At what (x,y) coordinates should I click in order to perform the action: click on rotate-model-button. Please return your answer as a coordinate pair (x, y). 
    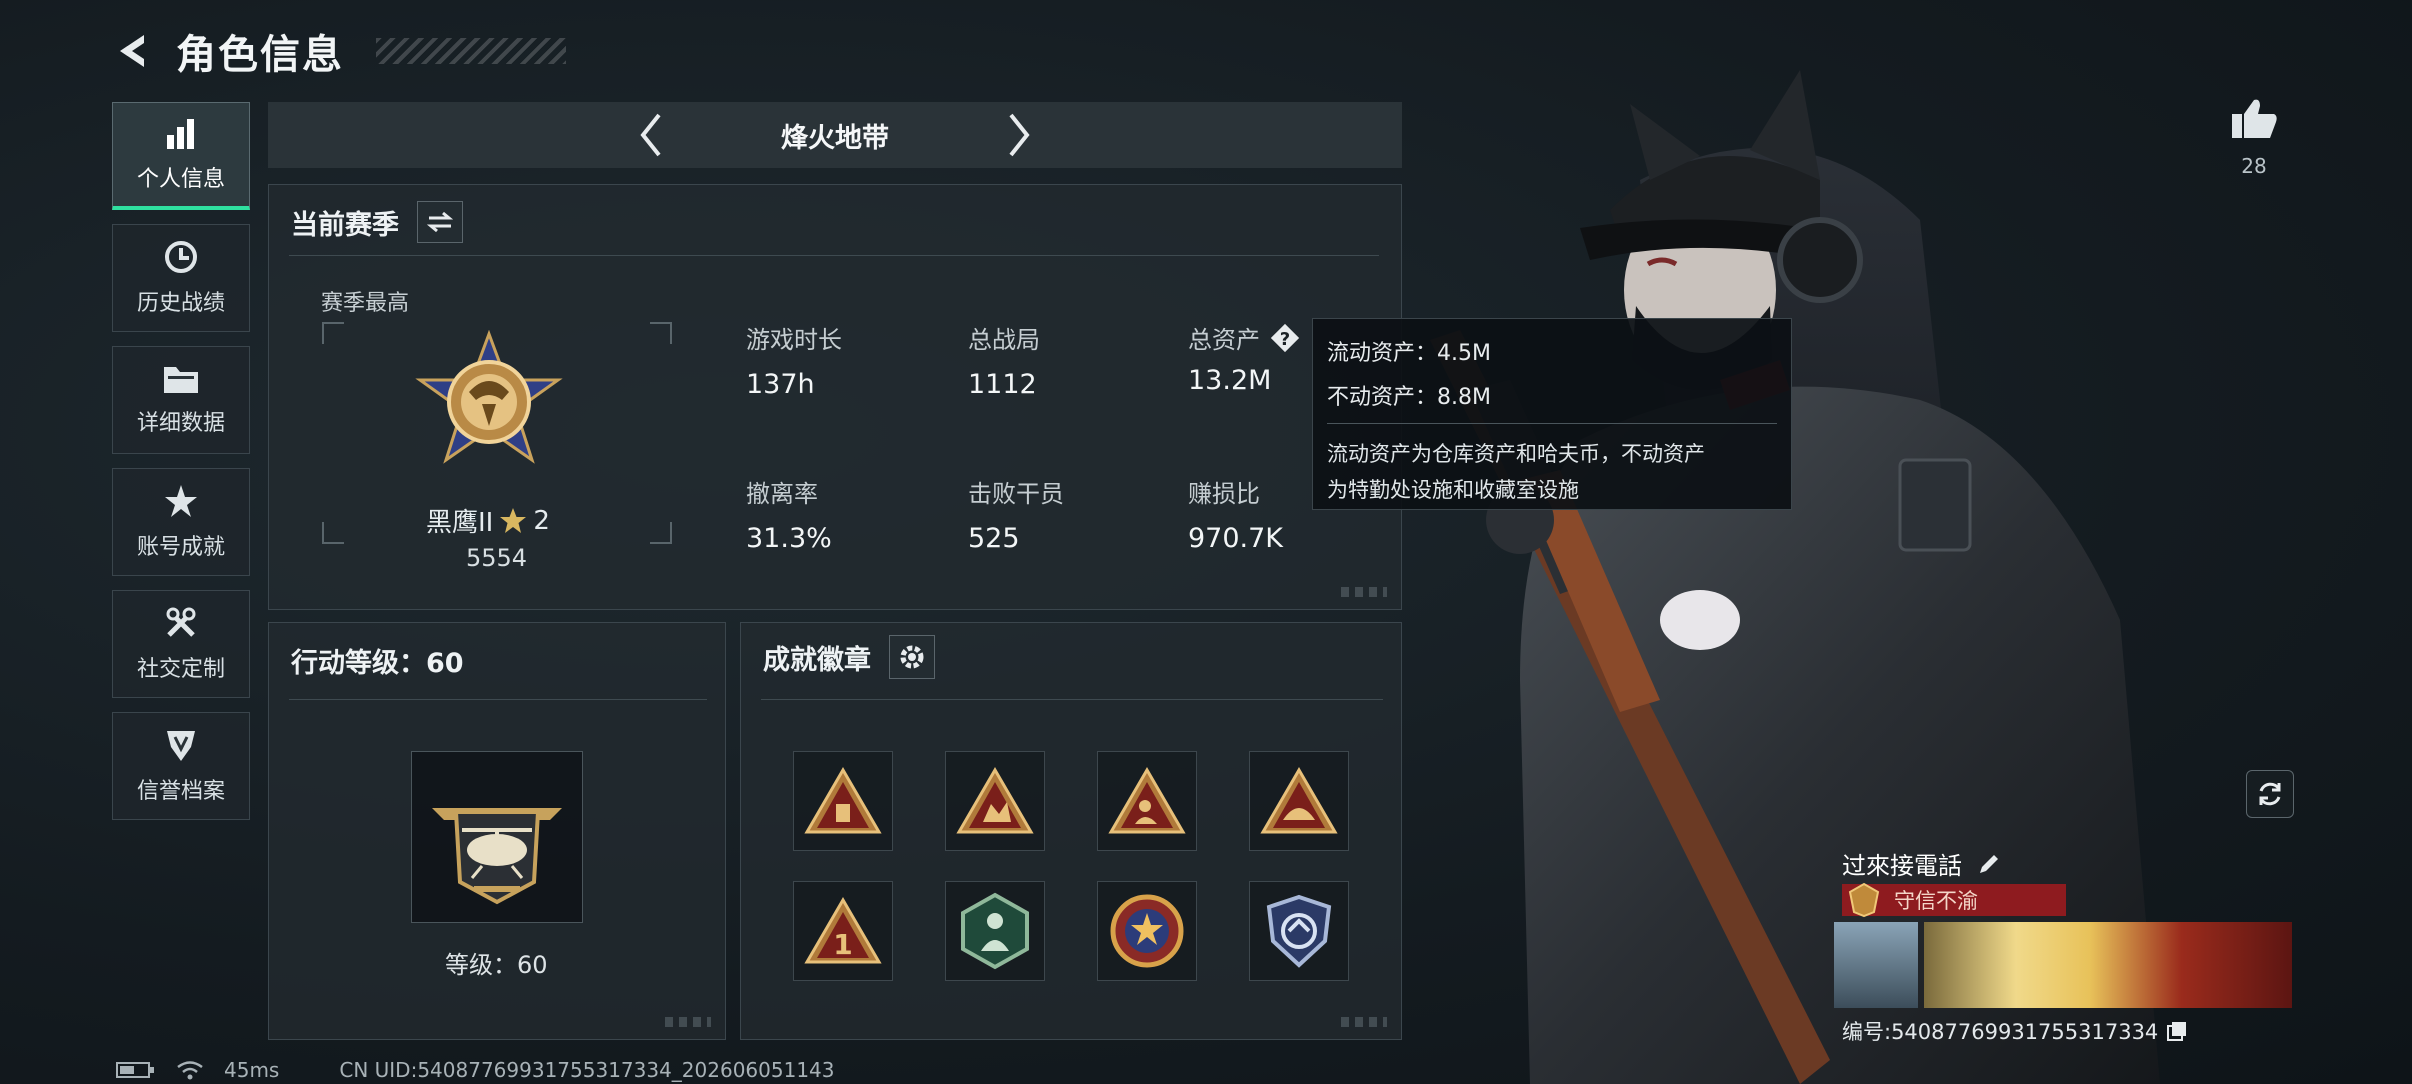
    Looking at the image, I should click on (2270, 794).